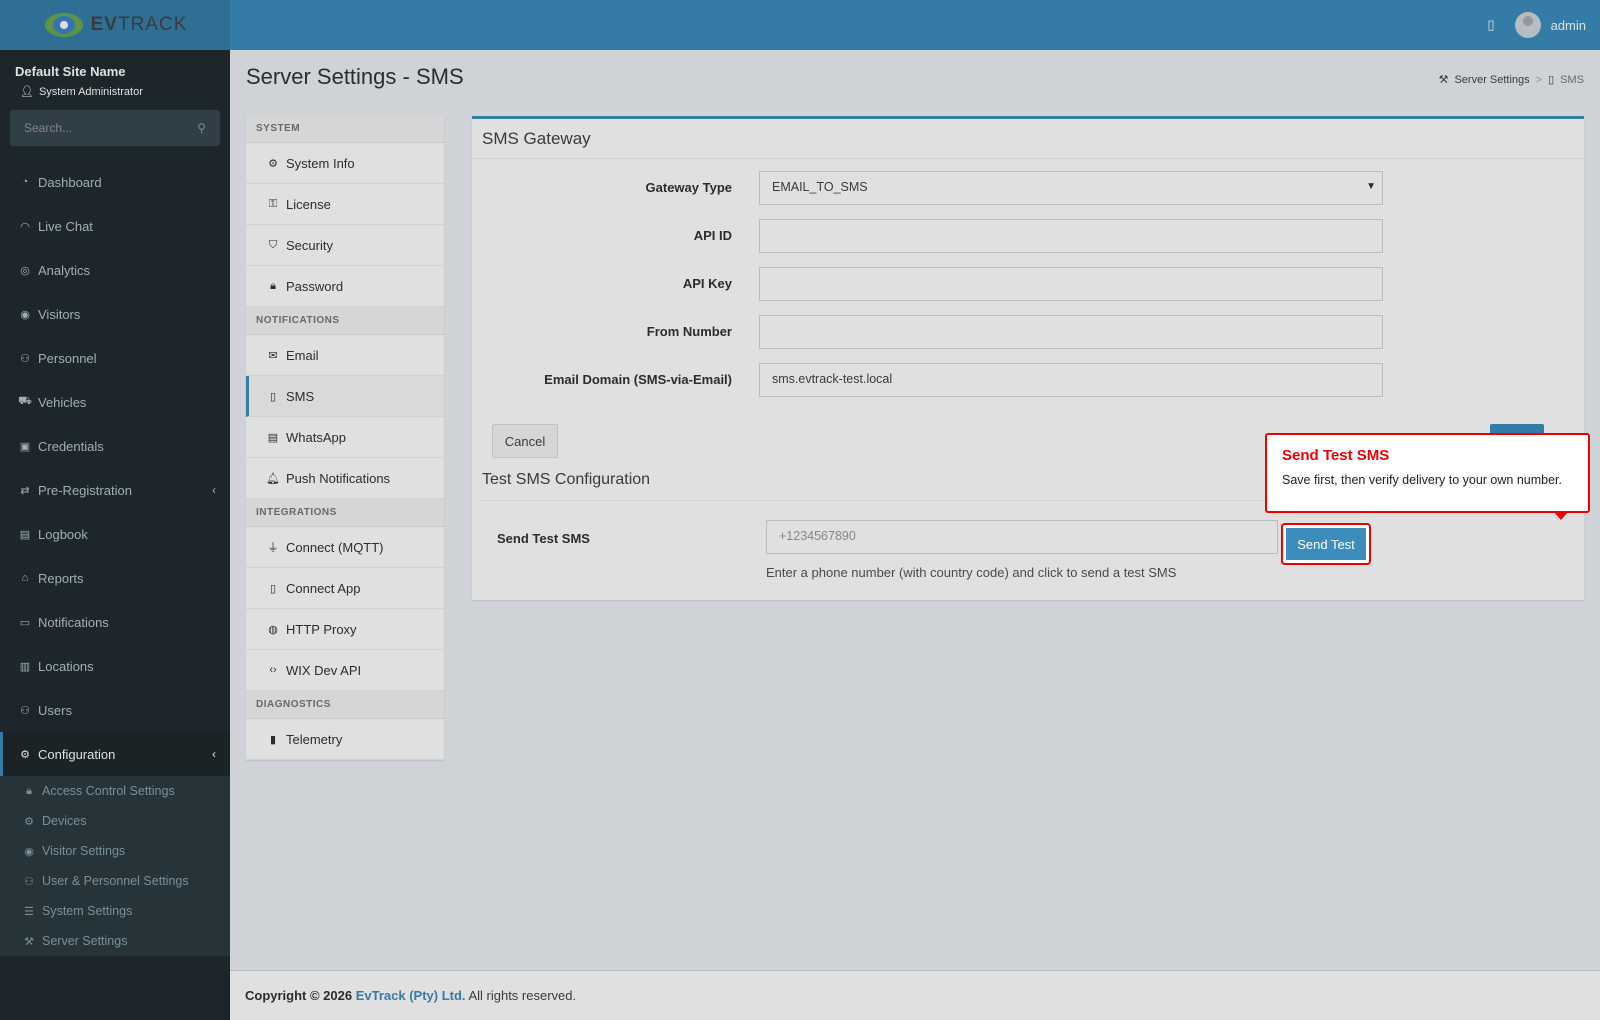 Image resolution: width=1600 pixels, height=1020 pixels. What do you see at coordinates (25, 446) in the screenshot?
I see `id-card-icon: ▣` at bounding box center [25, 446].